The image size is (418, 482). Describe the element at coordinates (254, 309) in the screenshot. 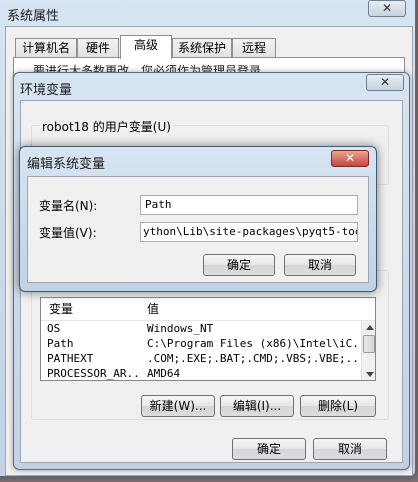

I see `column-header-value: 值` at that location.